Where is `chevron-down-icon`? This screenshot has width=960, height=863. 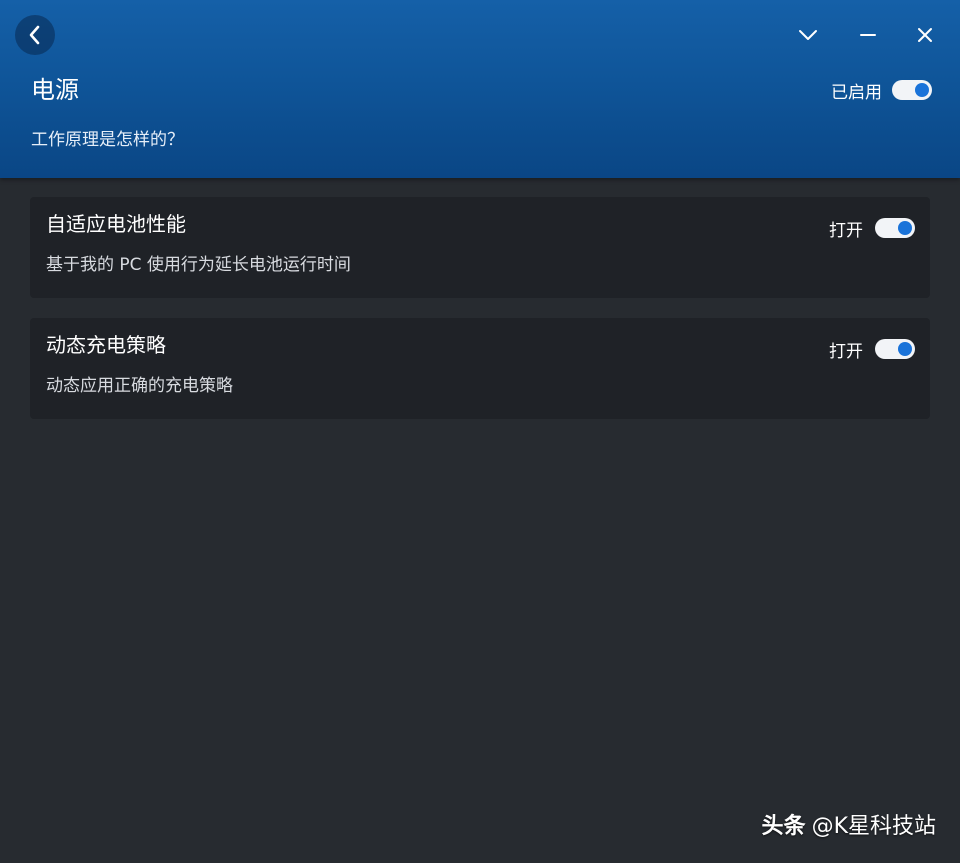 chevron-down-icon is located at coordinates (808, 35).